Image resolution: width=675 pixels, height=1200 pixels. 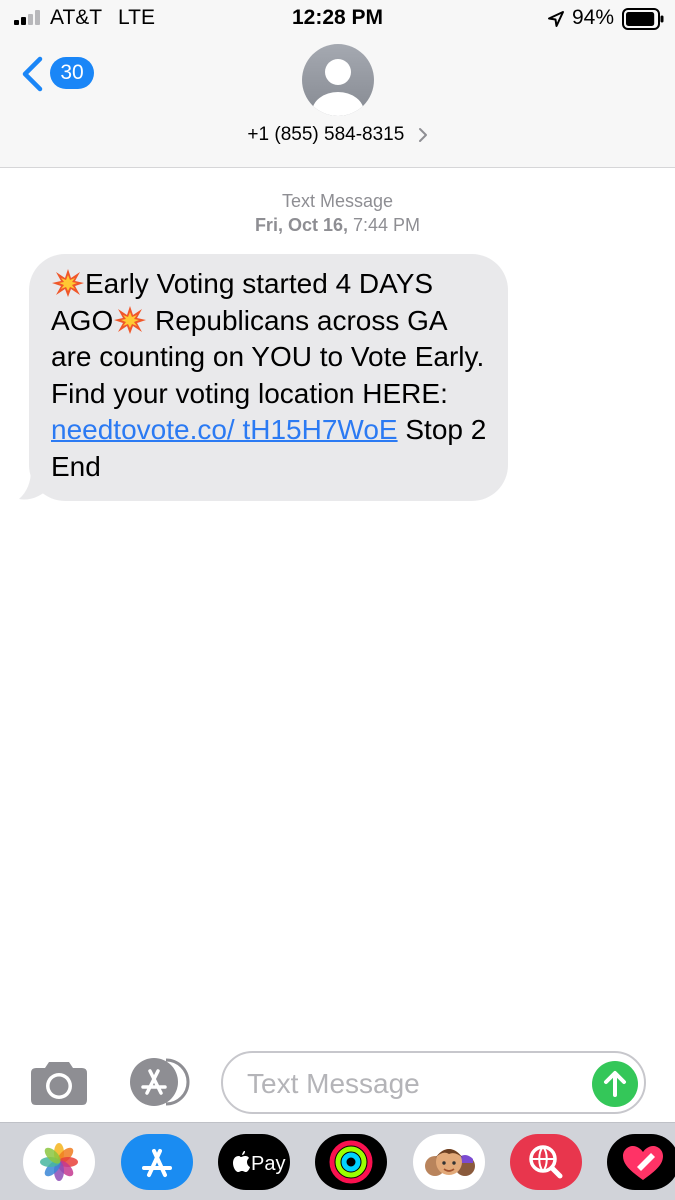 What do you see at coordinates (546, 1162) in the screenshot?
I see `web-search-icon` at bounding box center [546, 1162].